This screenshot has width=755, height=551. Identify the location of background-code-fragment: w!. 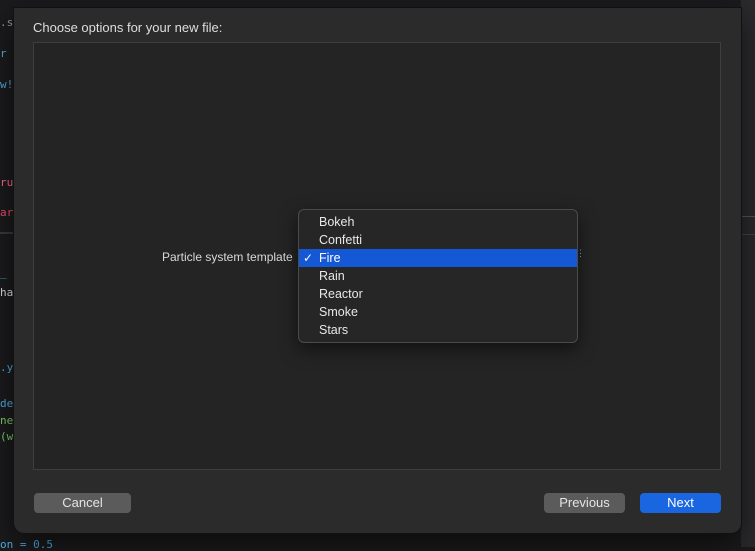
(7, 84).